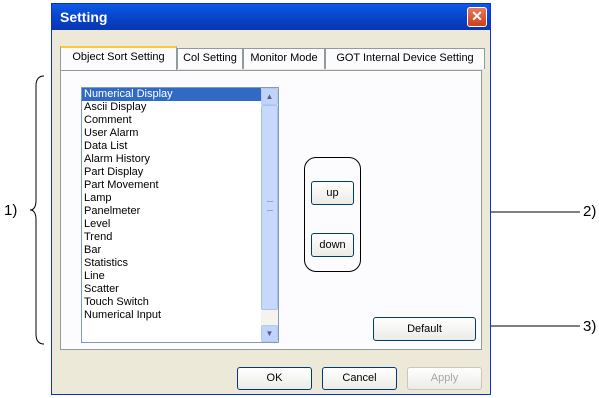 The width and height of the screenshot is (599, 398). I want to click on tab-got-internal-device-setting: GOT Internal Device Setting, so click(405, 58).